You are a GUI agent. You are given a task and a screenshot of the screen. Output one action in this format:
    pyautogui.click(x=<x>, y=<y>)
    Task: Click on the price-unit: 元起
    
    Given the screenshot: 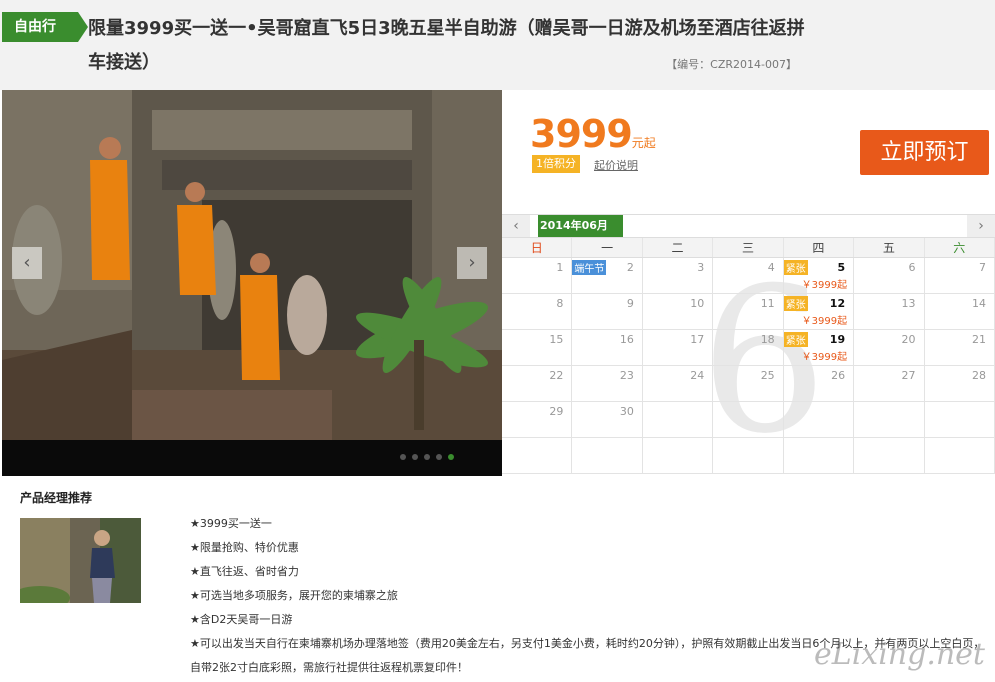 What is the action you would take?
    pyautogui.click(x=643, y=143)
    